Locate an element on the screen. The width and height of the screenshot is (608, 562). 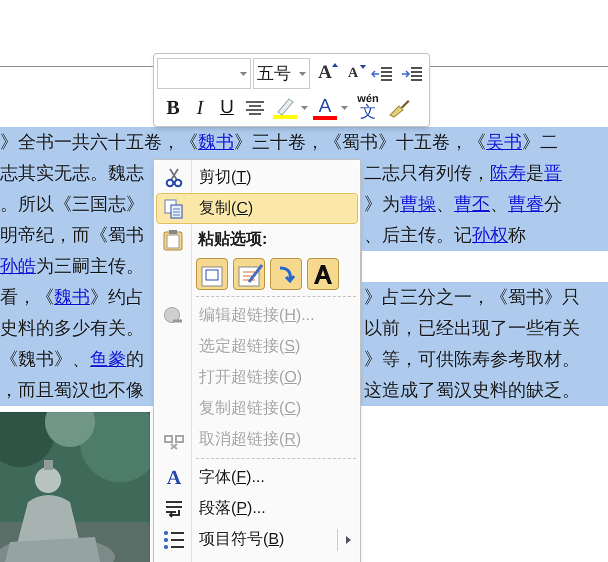
brush-icon is located at coordinates (399, 108).